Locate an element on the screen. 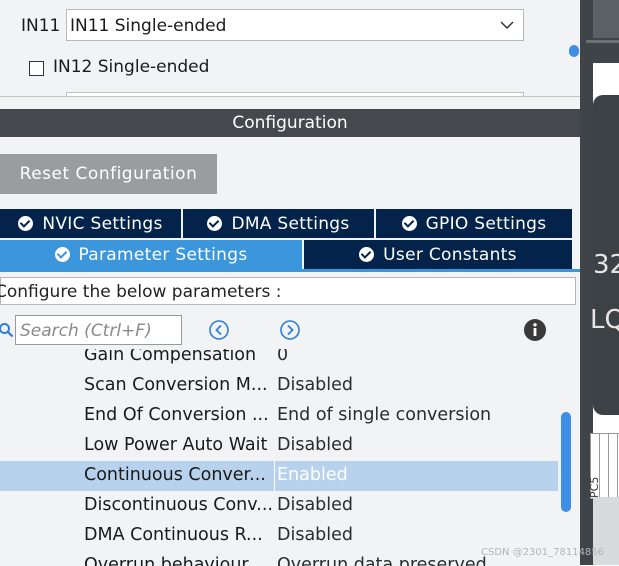 This screenshot has width=619, height=566. chip-part-text: 32 is located at coordinates (606, 265).